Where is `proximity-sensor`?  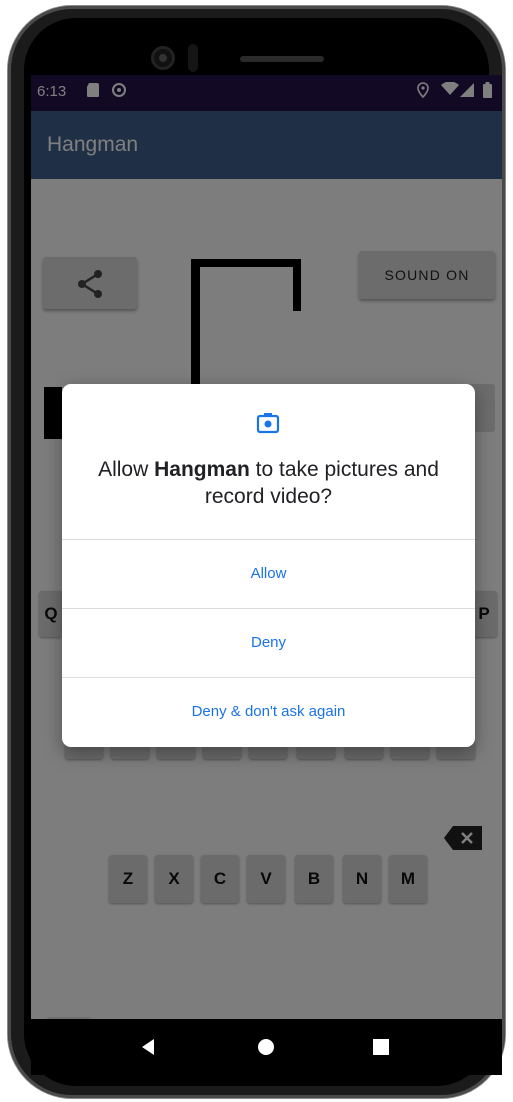 proximity-sensor is located at coordinates (193, 58).